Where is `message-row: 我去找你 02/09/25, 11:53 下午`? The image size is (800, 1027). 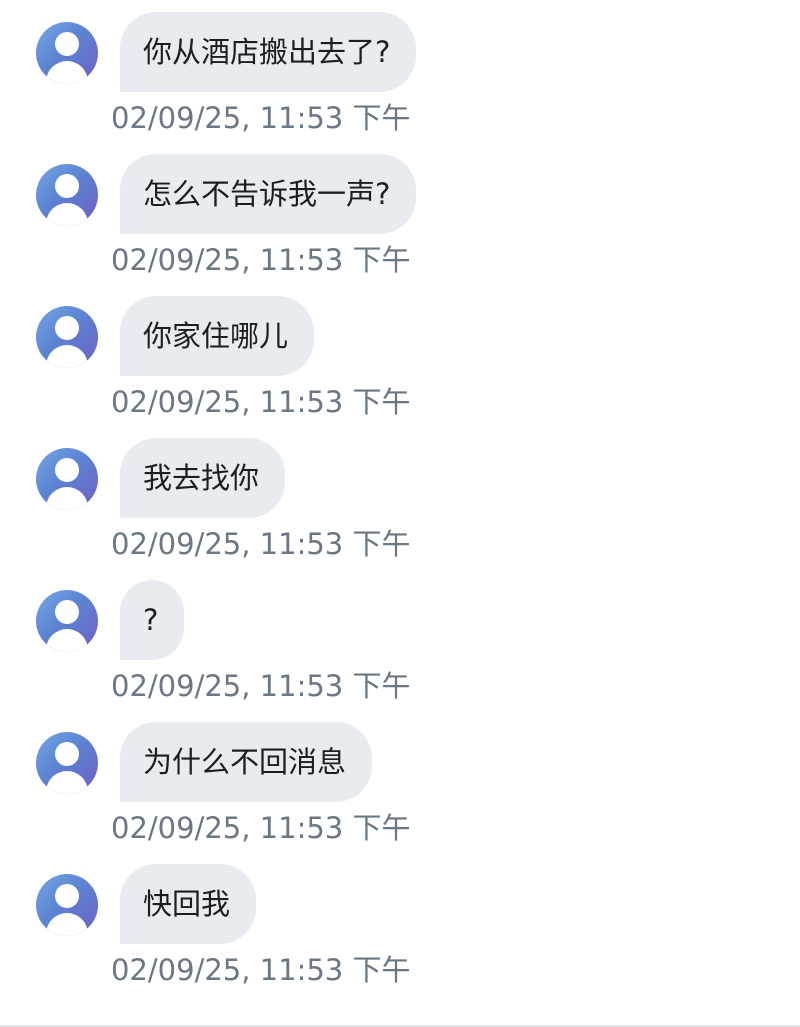
message-row: 我去找你 02/09/25, 11:53 下午 is located at coordinates (400, 497).